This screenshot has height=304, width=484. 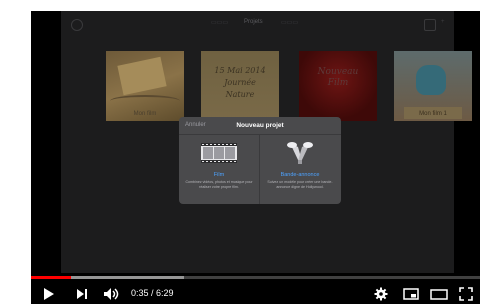 I want to click on project-thumbnail: 15 Mai 2014 Journée Nature, so click(x=240, y=86).